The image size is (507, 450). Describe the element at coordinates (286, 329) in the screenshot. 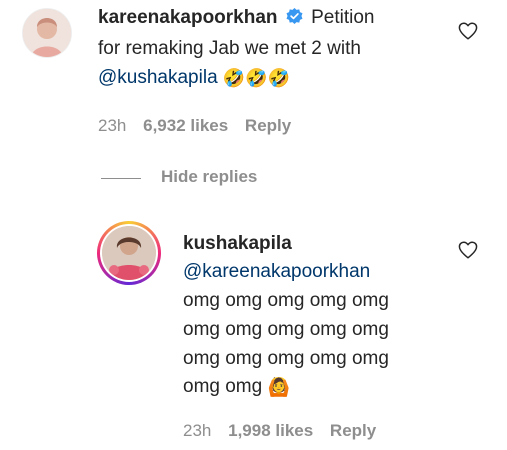

I see `reply-text-line2: omg omg omg omg omg` at that location.